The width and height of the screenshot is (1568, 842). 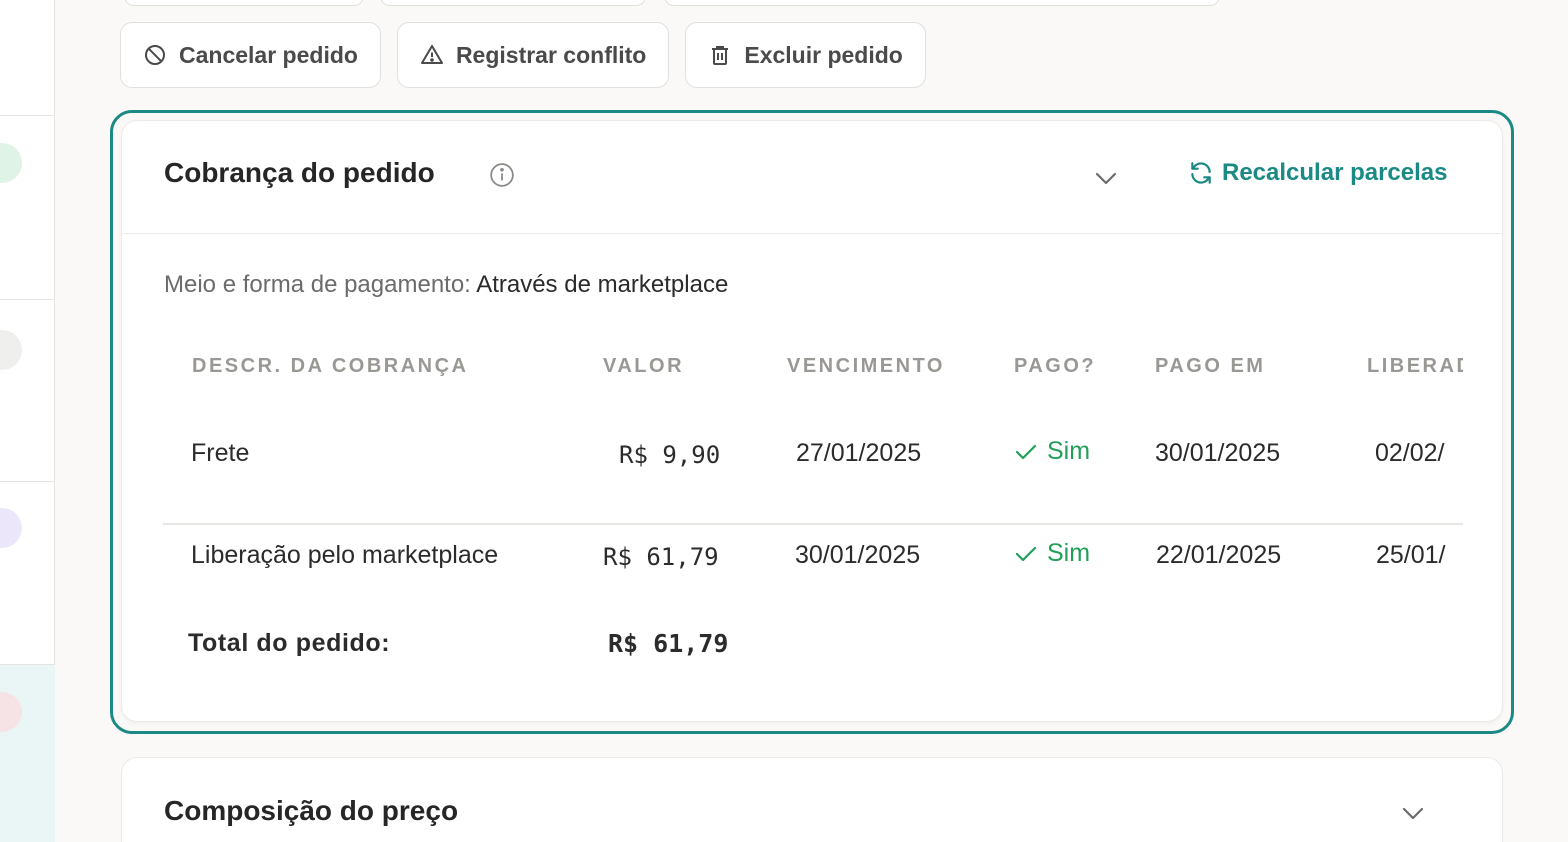 What do you see at coordinates (813, 524) in the screenshot?
I see `row-divider` at bounding box center [813, 524].